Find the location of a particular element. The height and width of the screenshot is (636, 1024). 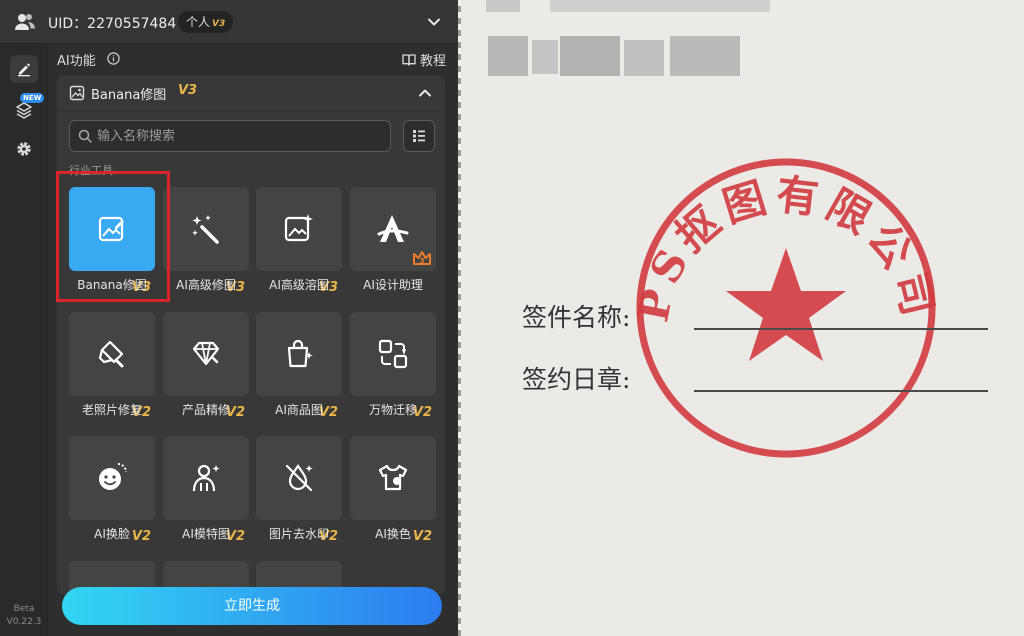

plan-badge: 个人 V3 is located at coordinates (206, 22).